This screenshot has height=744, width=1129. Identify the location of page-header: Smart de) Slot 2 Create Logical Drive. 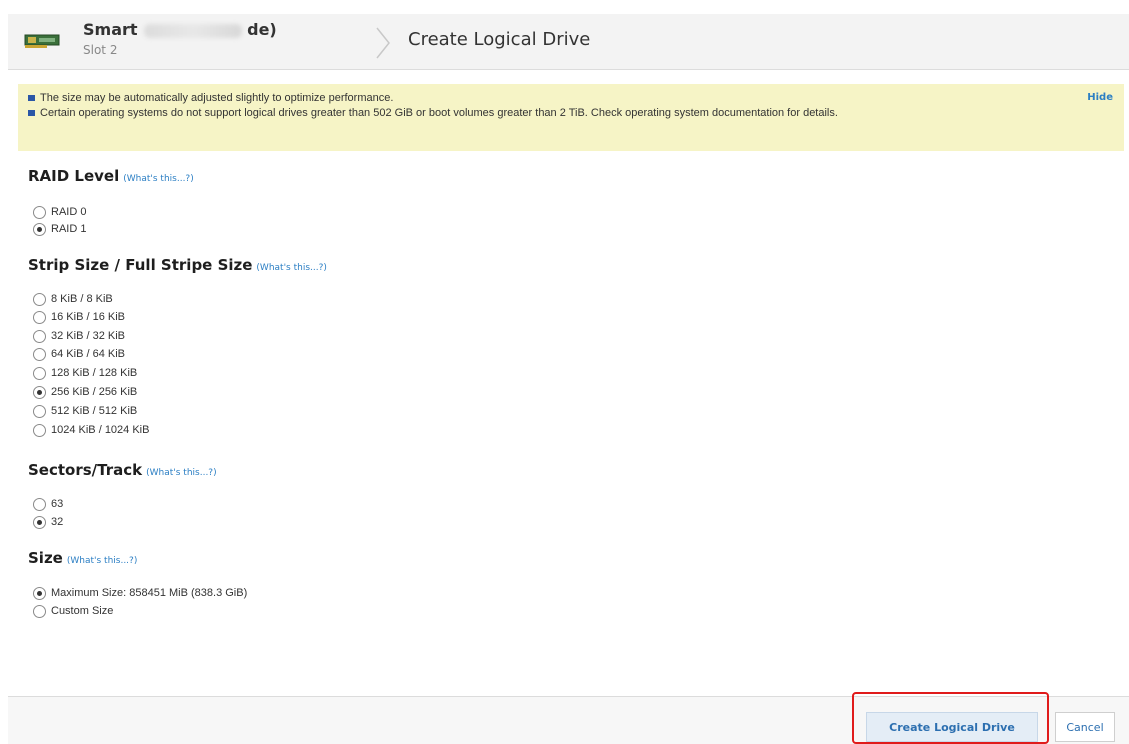
(568, 42).